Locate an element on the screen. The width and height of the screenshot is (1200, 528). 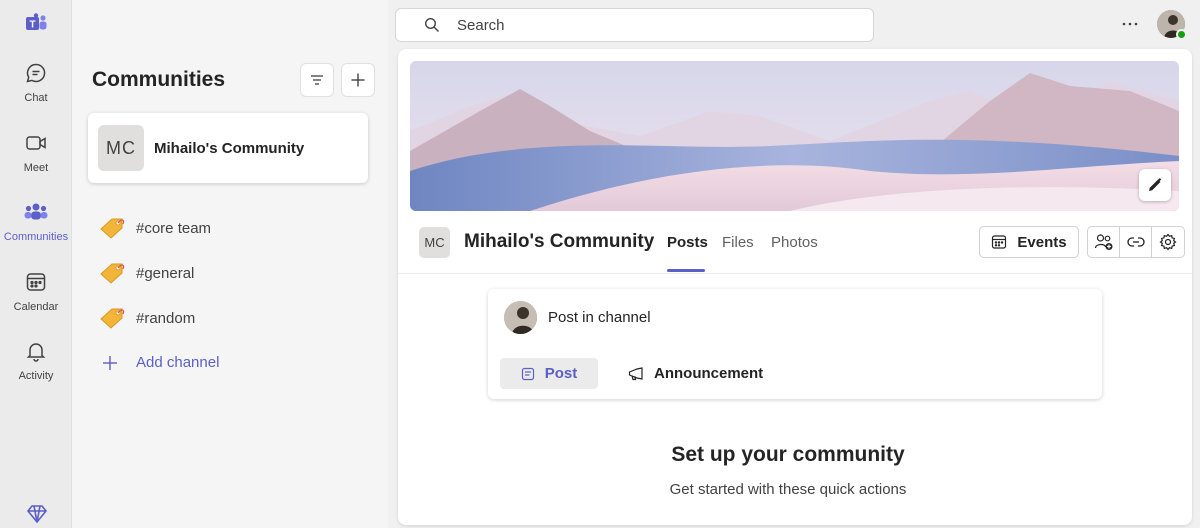
search-input: Search is located at coordinates (634, 25).